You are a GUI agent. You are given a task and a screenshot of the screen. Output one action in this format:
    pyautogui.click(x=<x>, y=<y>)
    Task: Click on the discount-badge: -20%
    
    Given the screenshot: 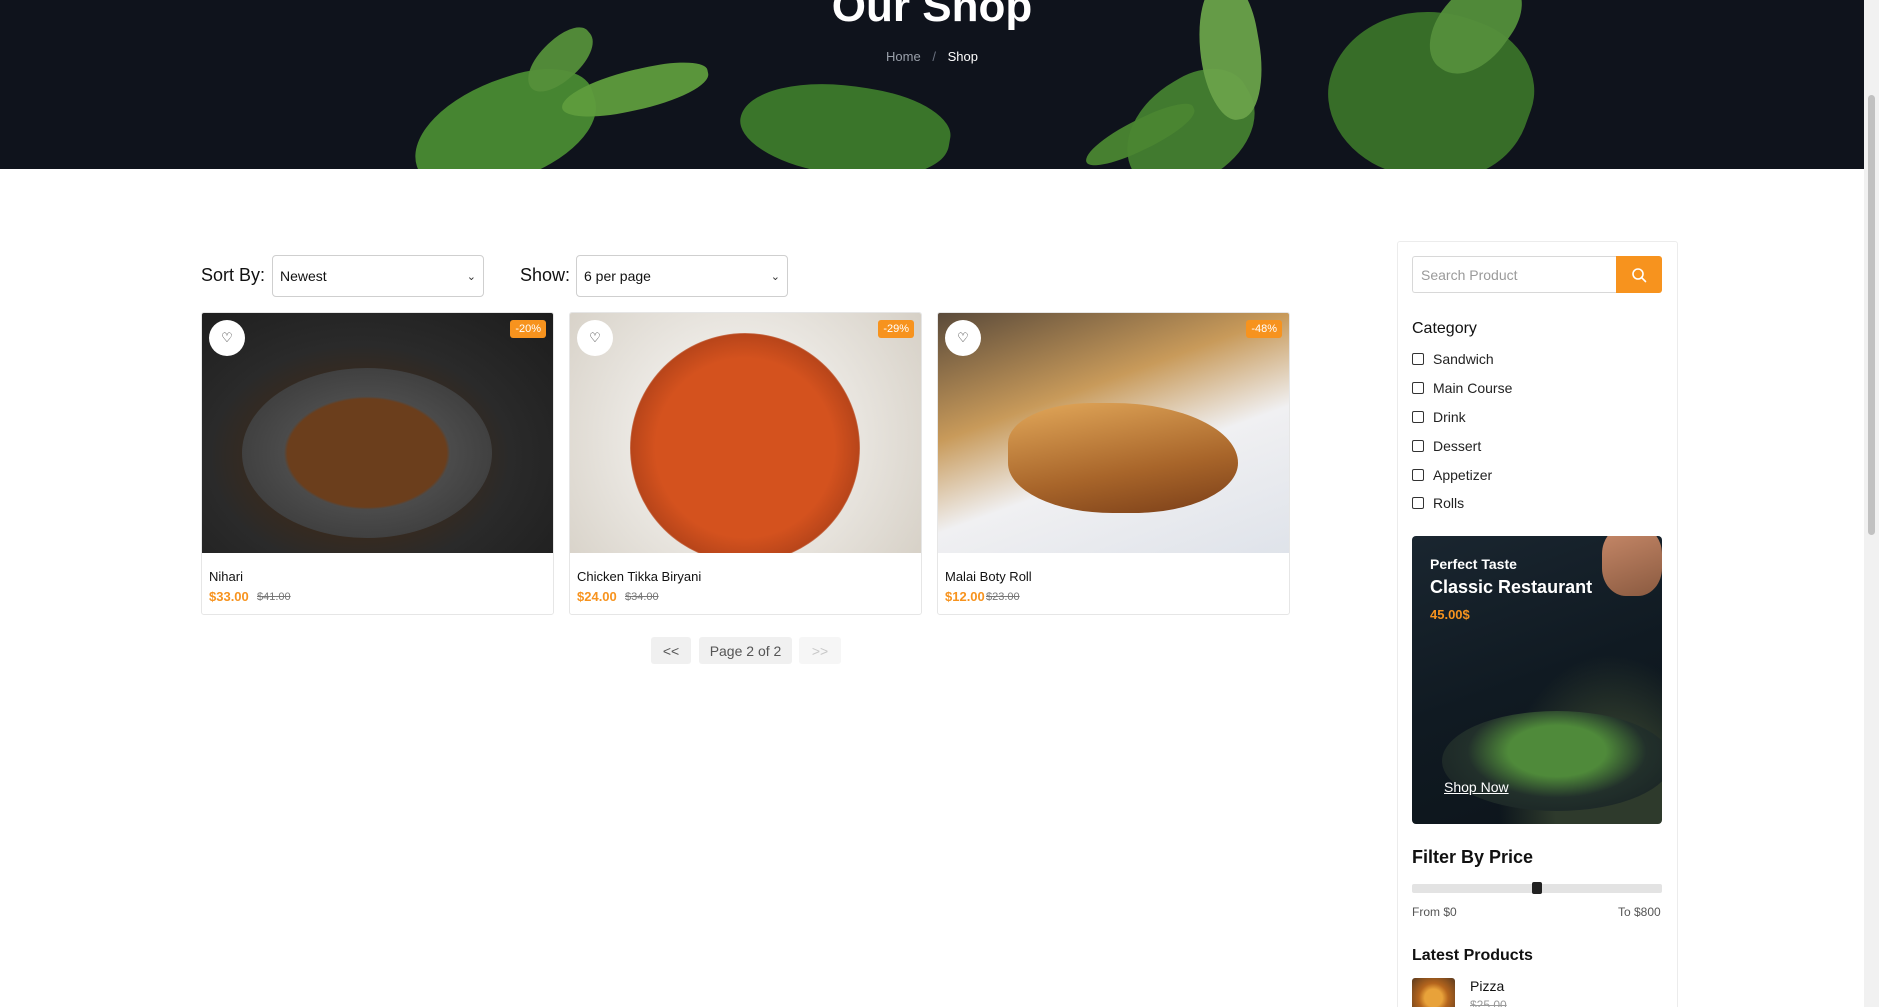 What is the action you would take?
    pyautogui.click(x=528, y=329)
    